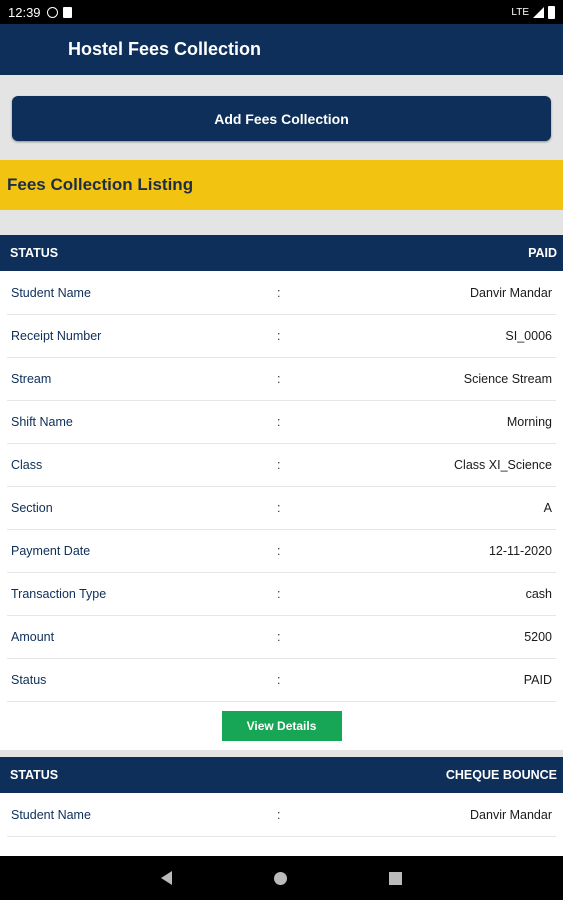 The width and height of the screenshot is (563, 900). I want to click on field-value: 5200, so click(538, 637).